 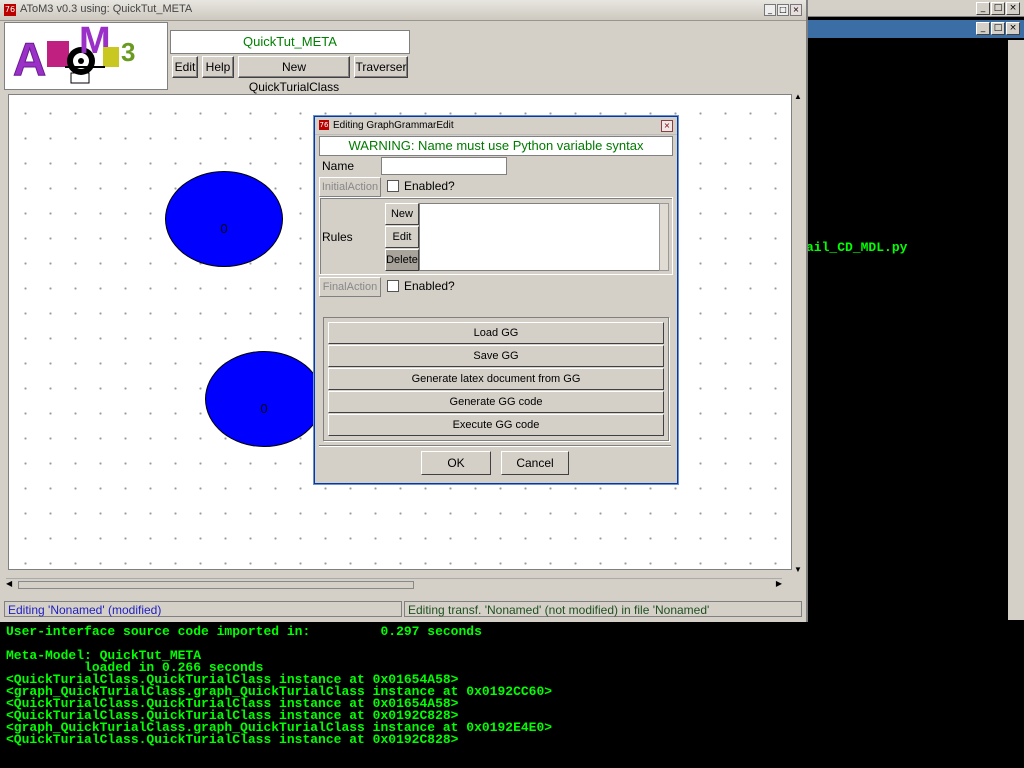 What do you see at coordinates (779, 583) in the screenshot?
I see `scroll-right-icon: ▶` at bounding box center [779, 583].